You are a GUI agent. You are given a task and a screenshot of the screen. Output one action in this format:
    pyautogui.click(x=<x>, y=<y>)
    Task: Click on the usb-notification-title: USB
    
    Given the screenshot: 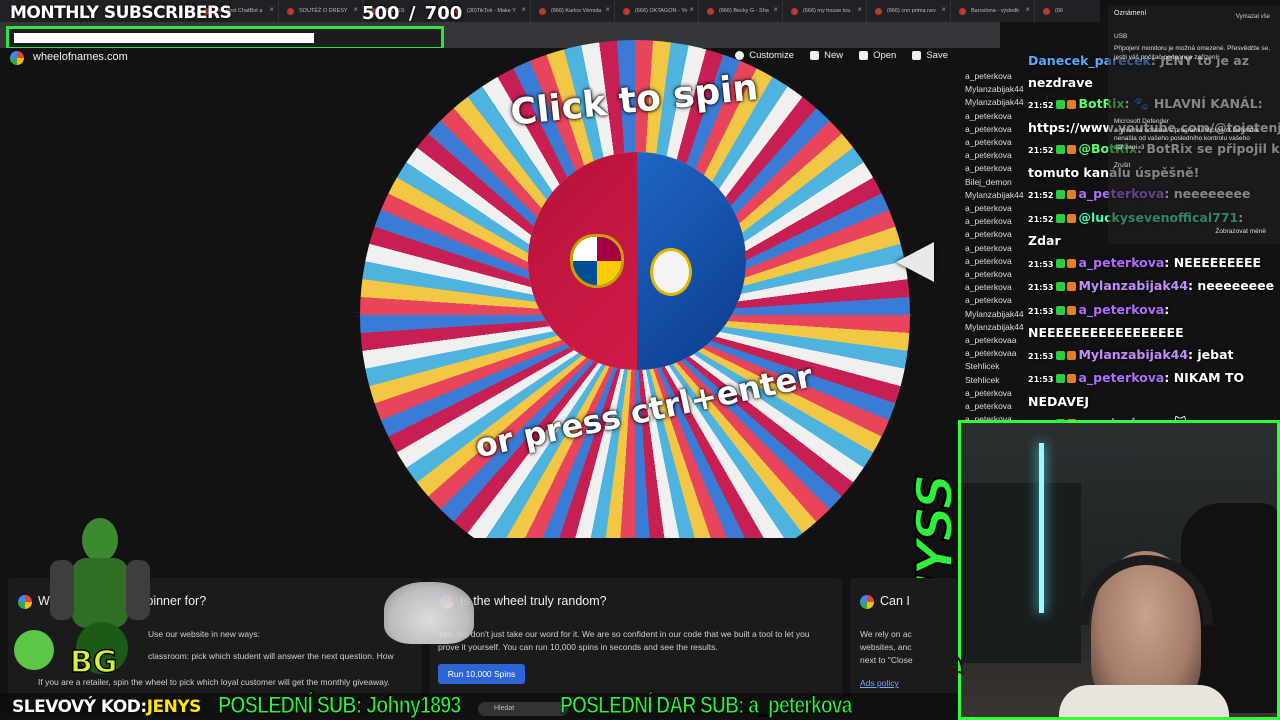 What is the action you would take?
    pyautogui.click(x=1121, y=36)
    